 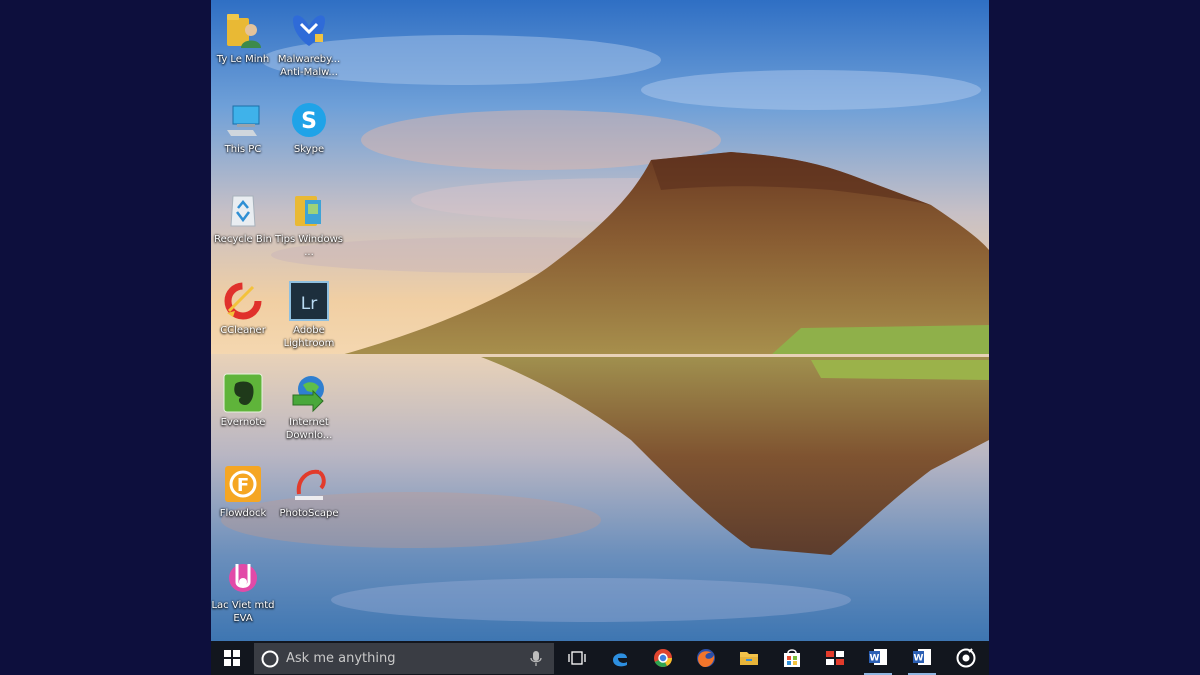 I want to click on firefox-icon, so click(x=706, y=658).